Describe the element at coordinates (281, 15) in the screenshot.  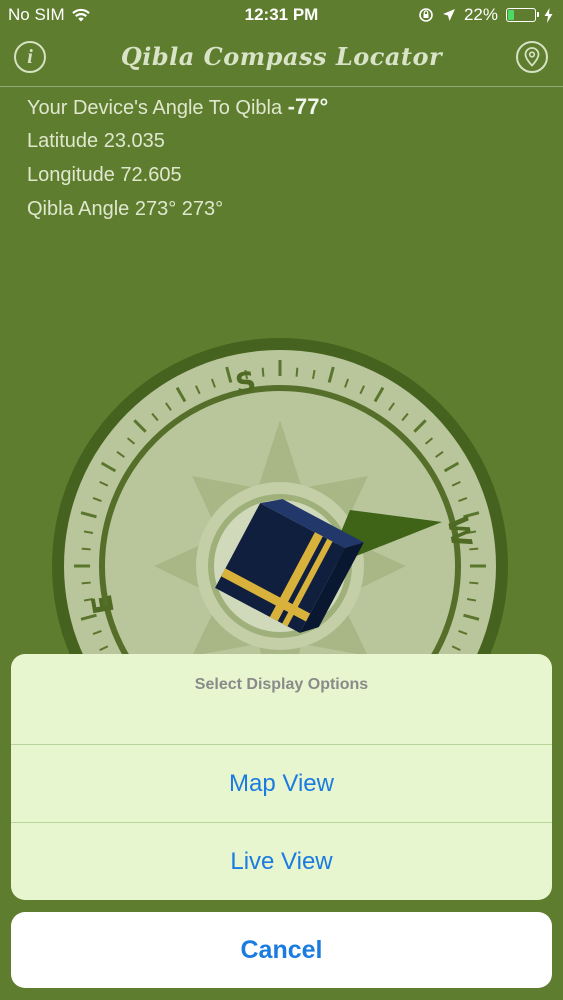
I see `status-bar: No SIM 12:31 PM 22%` at that location.